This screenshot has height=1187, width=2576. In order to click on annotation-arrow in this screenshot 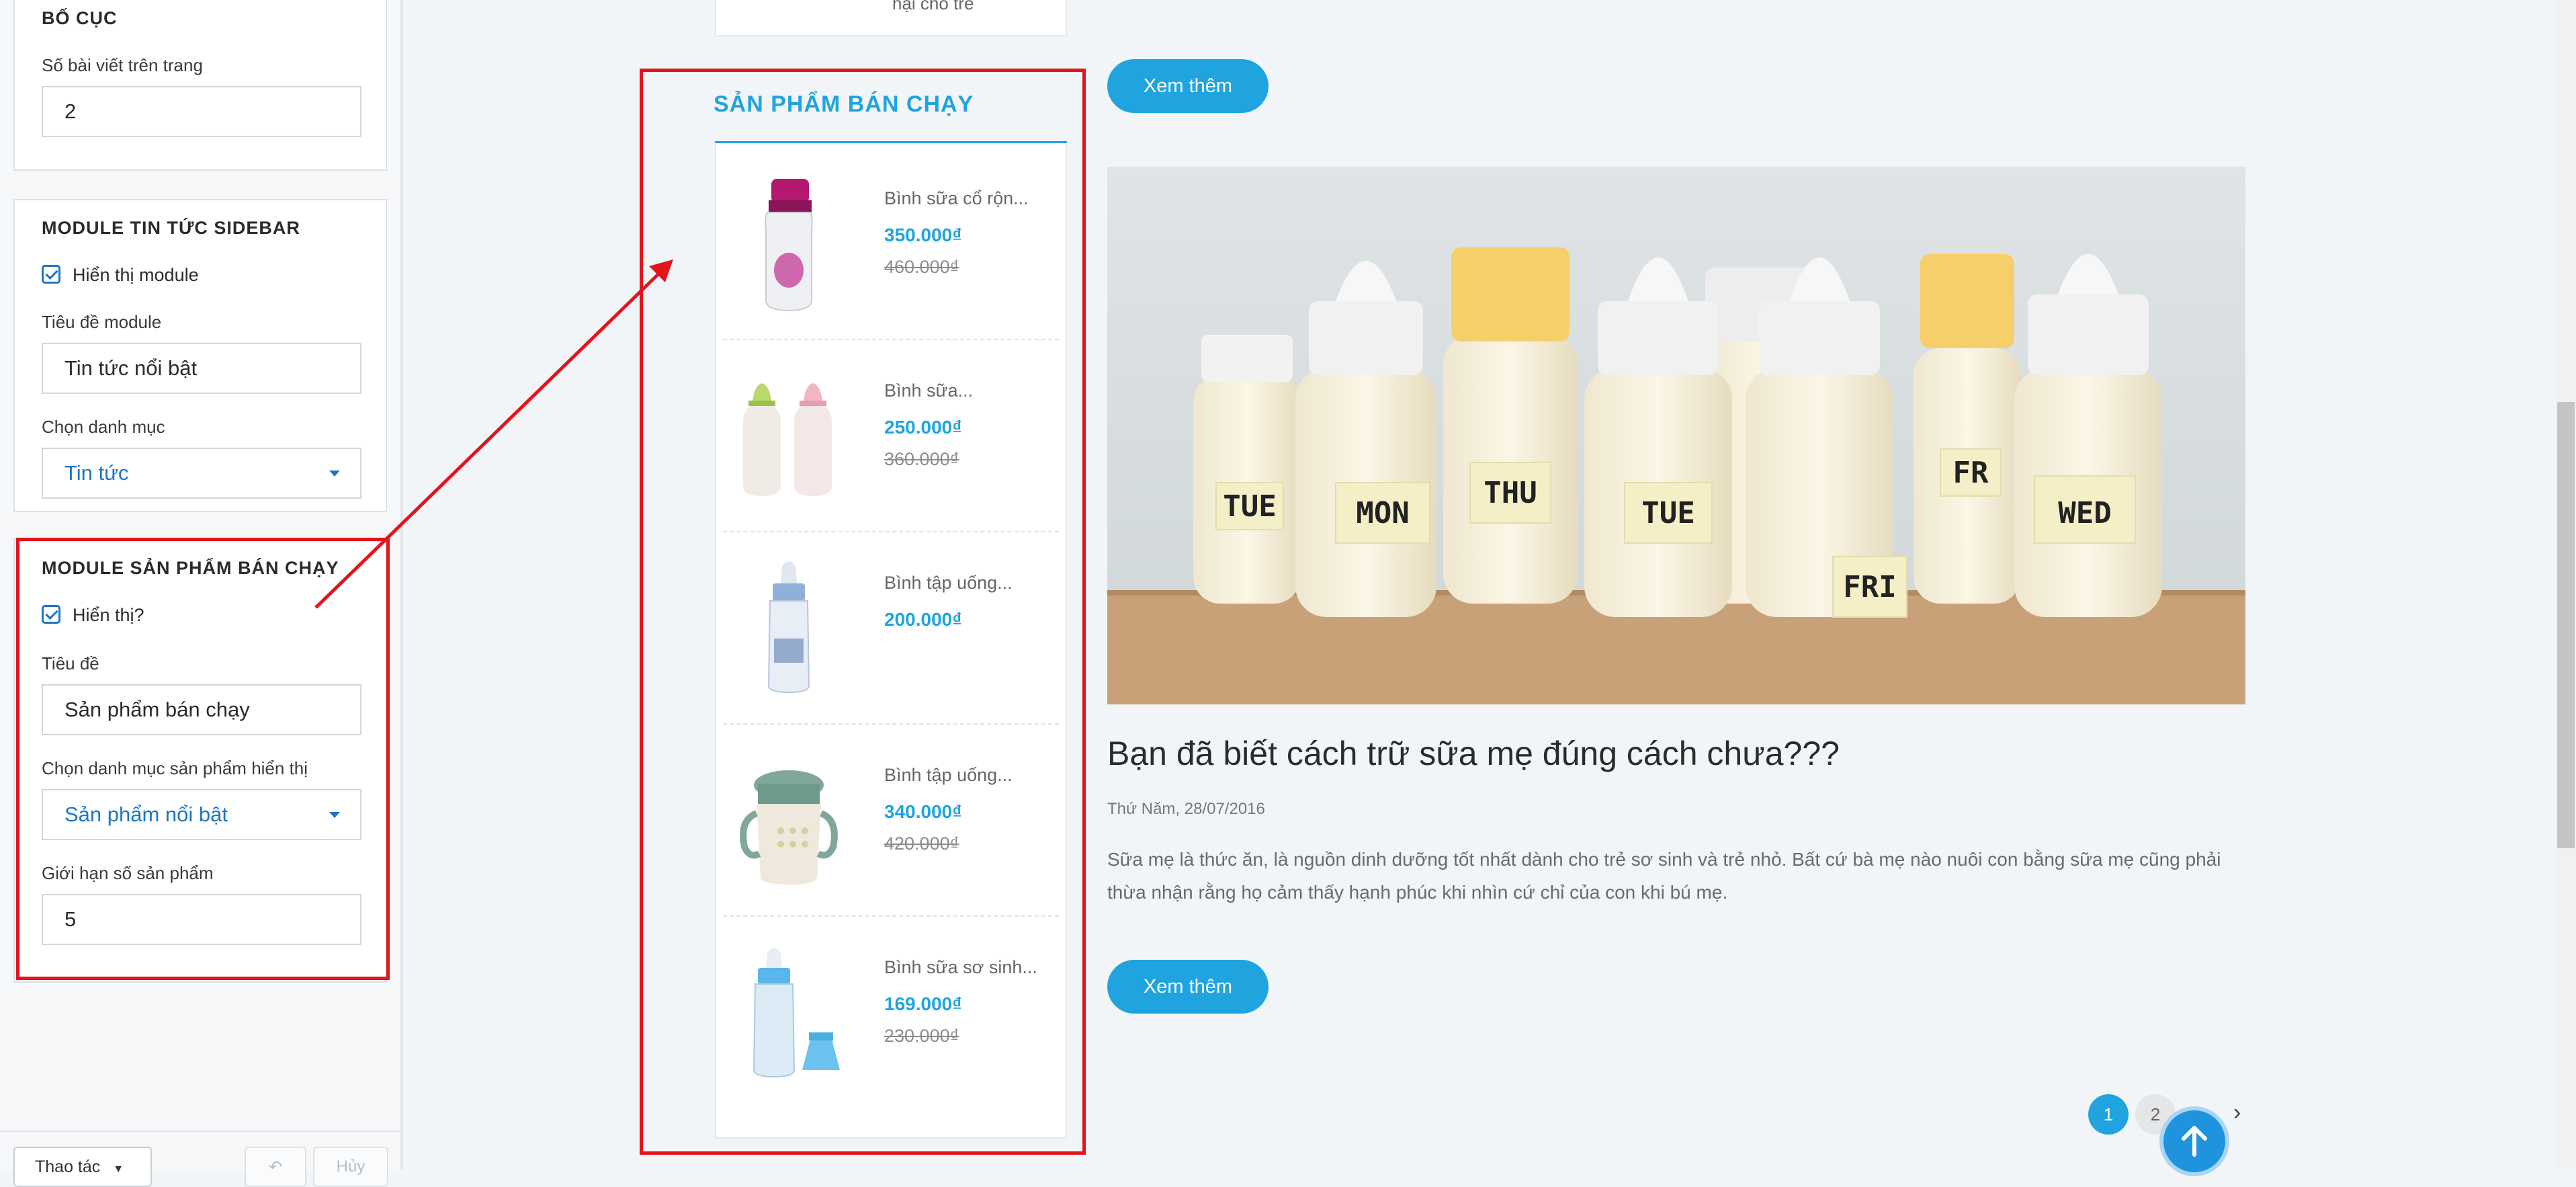, I will do `click(493, 434)`.